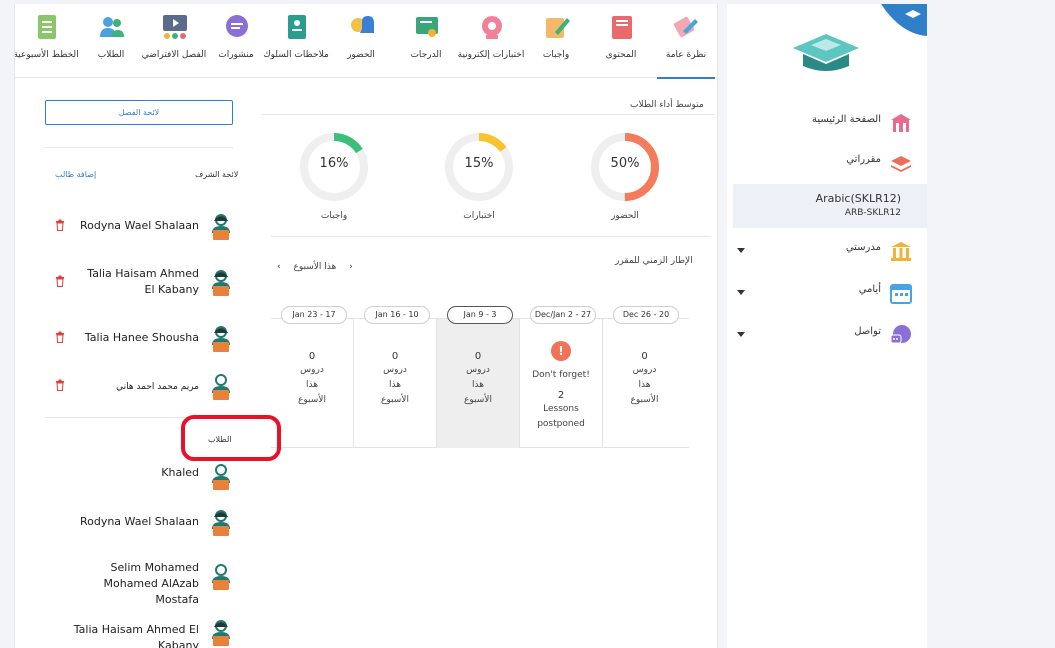 Image resolution: width=1055 pixels, height=648 pixels. Describe the element at coordinates (846, 119) in the screenshot. I see `sidebar-item-label: الصفحة الرئيسية` at that location.